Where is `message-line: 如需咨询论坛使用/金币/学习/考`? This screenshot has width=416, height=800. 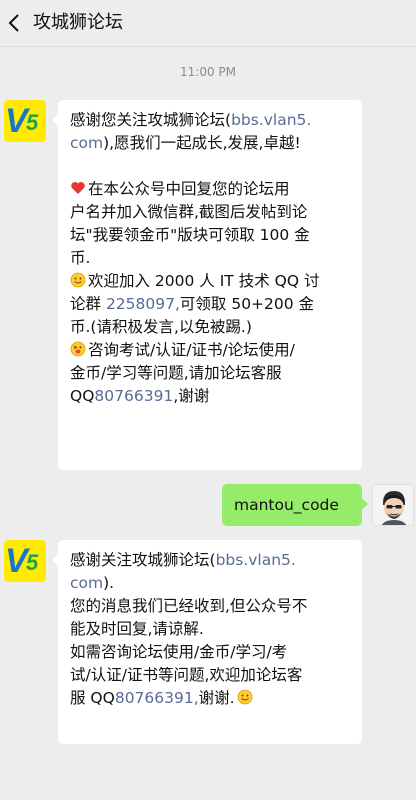 message-line: 如需咨询论坛使用/金币/学习/考 is located at coordinates (179, 652).